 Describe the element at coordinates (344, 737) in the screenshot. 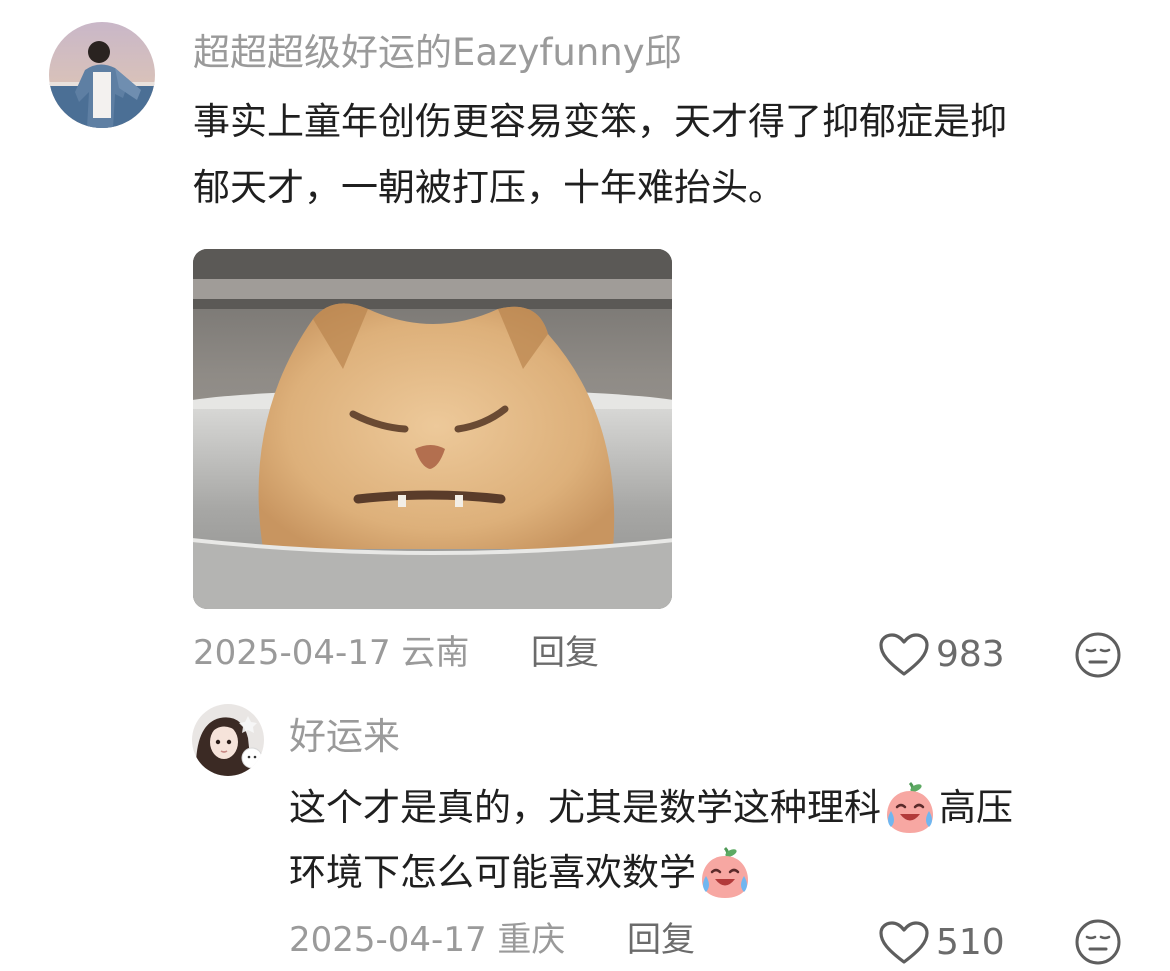

I see `reply-username: 好运来` at that location.